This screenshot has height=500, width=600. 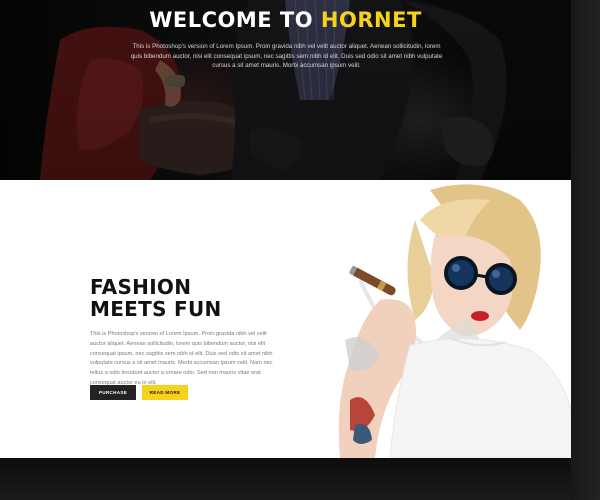 What do you see at coordinates (235, 20) in the screenshot?
I see `hero-title-prefix: WELCOME TO` at bounding box center [235, 20].